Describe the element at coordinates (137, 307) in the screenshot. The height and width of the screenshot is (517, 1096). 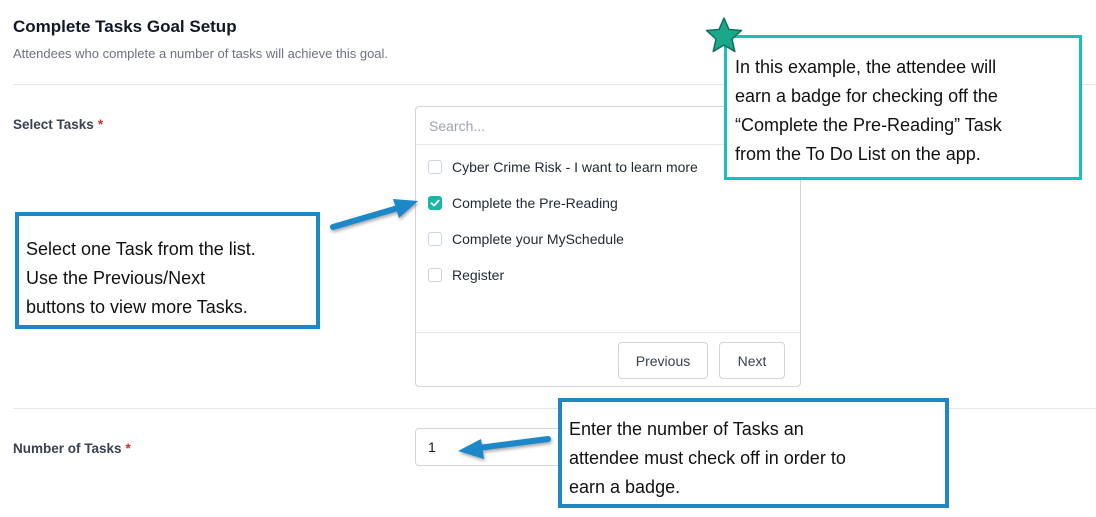
I see `callout-line: buttons to view more Tasks.` at that location.